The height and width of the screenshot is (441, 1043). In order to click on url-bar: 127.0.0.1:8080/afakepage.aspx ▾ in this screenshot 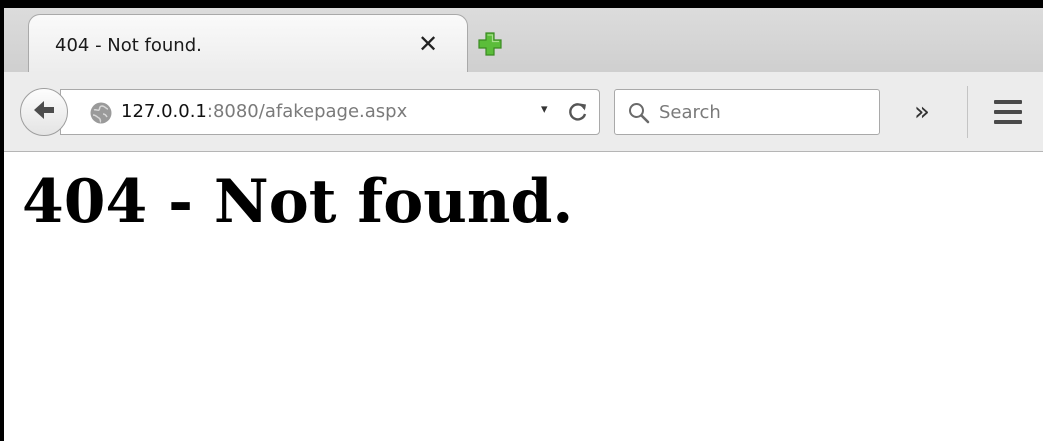, I will do `click(330, 112)`.